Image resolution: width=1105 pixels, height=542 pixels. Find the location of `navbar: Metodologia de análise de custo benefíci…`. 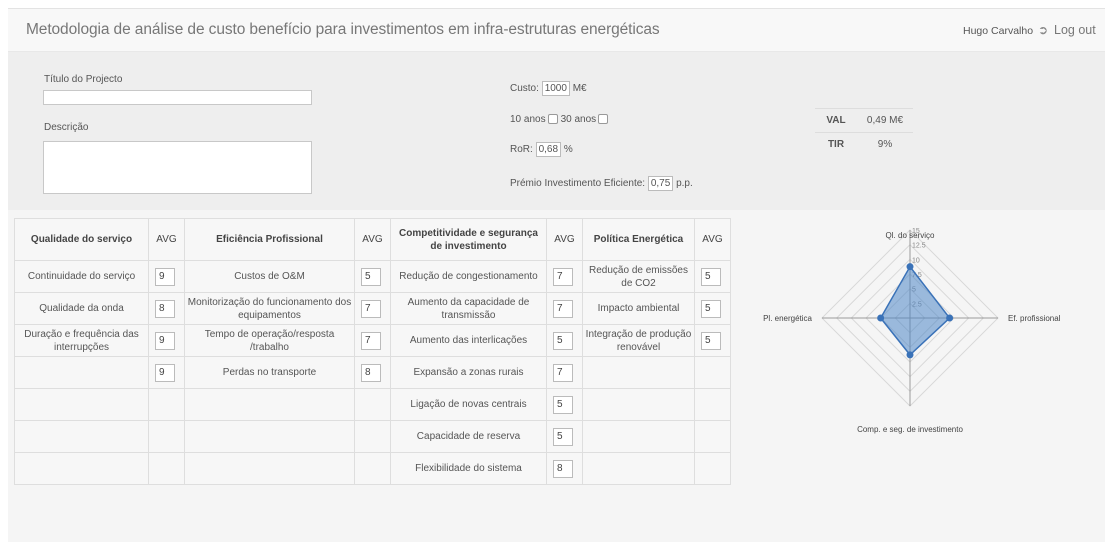

navbar: Metodologia de análise de custo benefíci… is located at coordinates (556, 30).